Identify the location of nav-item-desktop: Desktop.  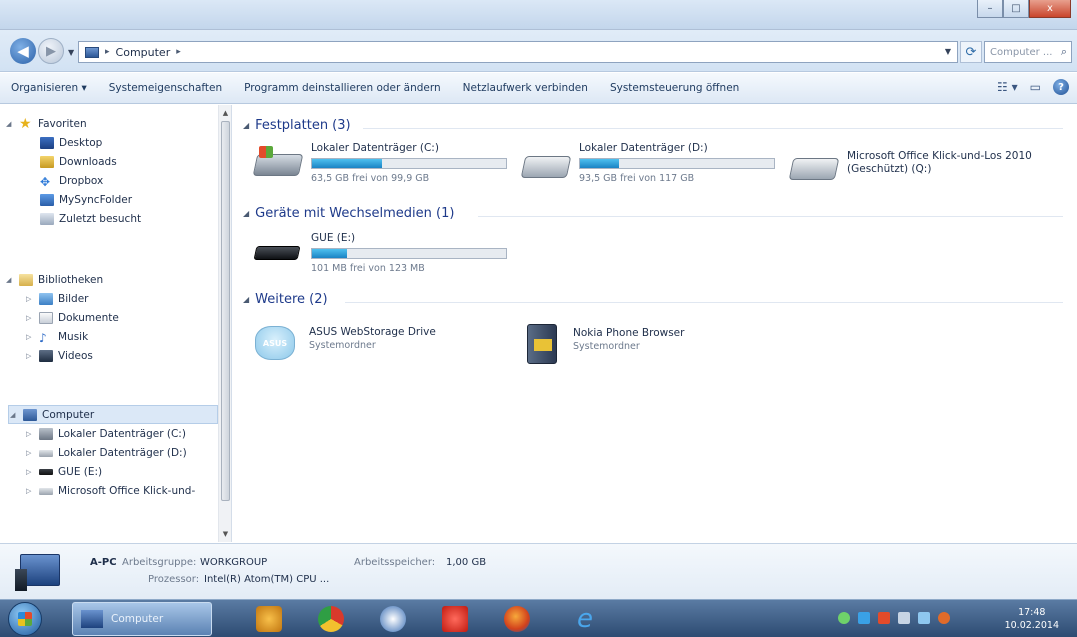
(71, 143).